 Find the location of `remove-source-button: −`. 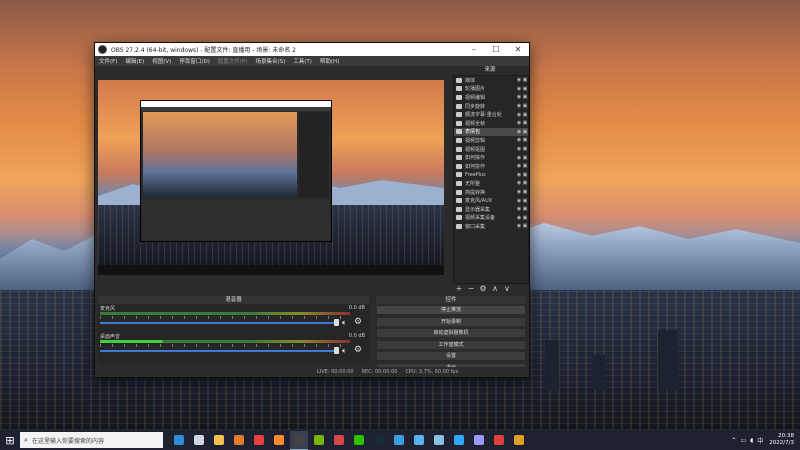

remove-source-button: − is located at coordinates (471, 288).